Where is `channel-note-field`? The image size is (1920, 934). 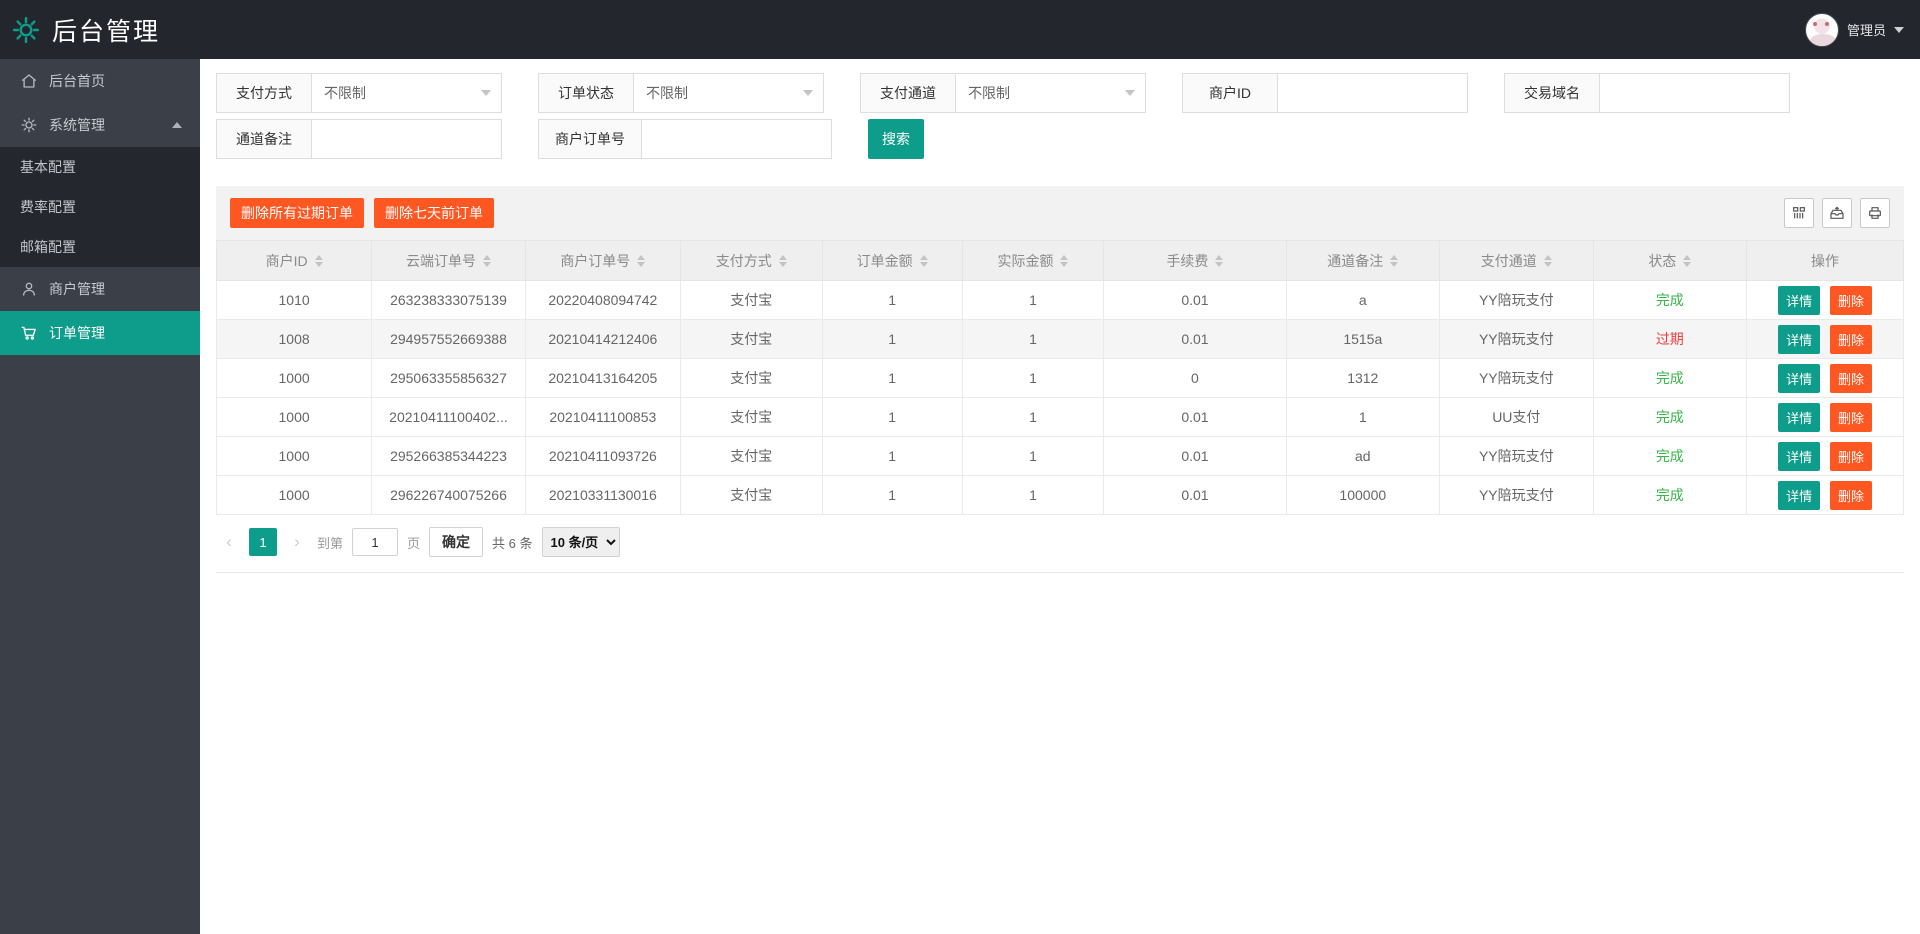
channel-note-field is located at coordinates (407, 139).